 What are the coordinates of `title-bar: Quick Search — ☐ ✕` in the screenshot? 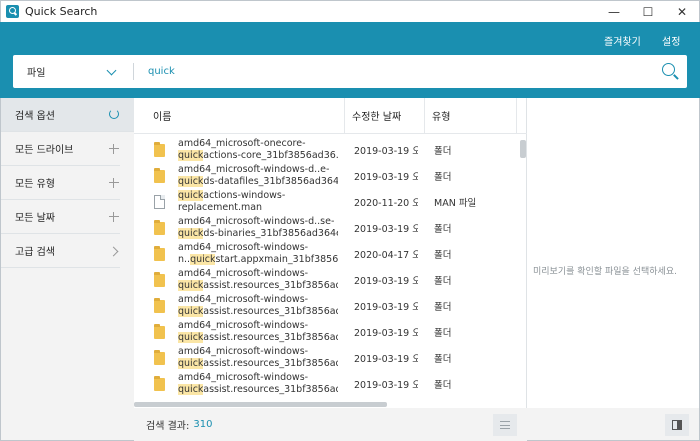 It's located at (350, 11).